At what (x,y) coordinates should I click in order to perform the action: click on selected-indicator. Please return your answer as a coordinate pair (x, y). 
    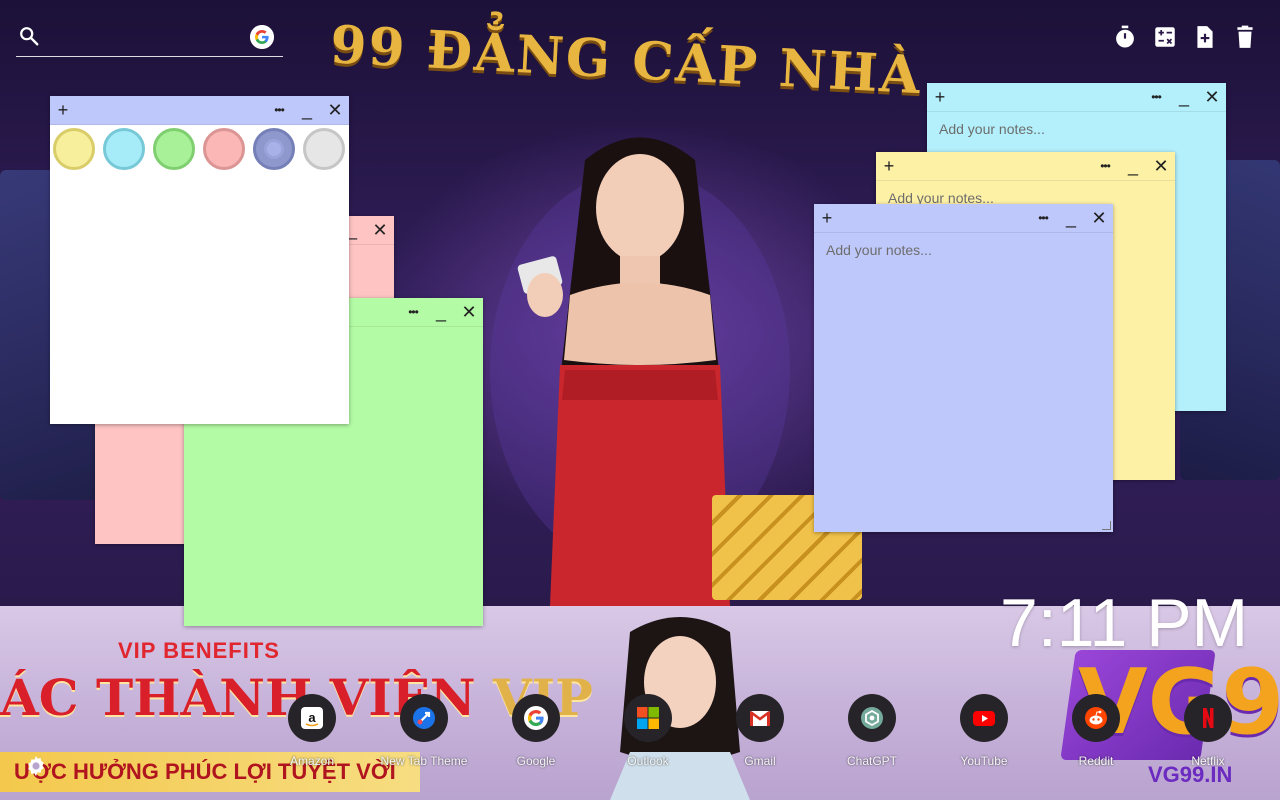
    Looking at the image, I should click on (274, 149).